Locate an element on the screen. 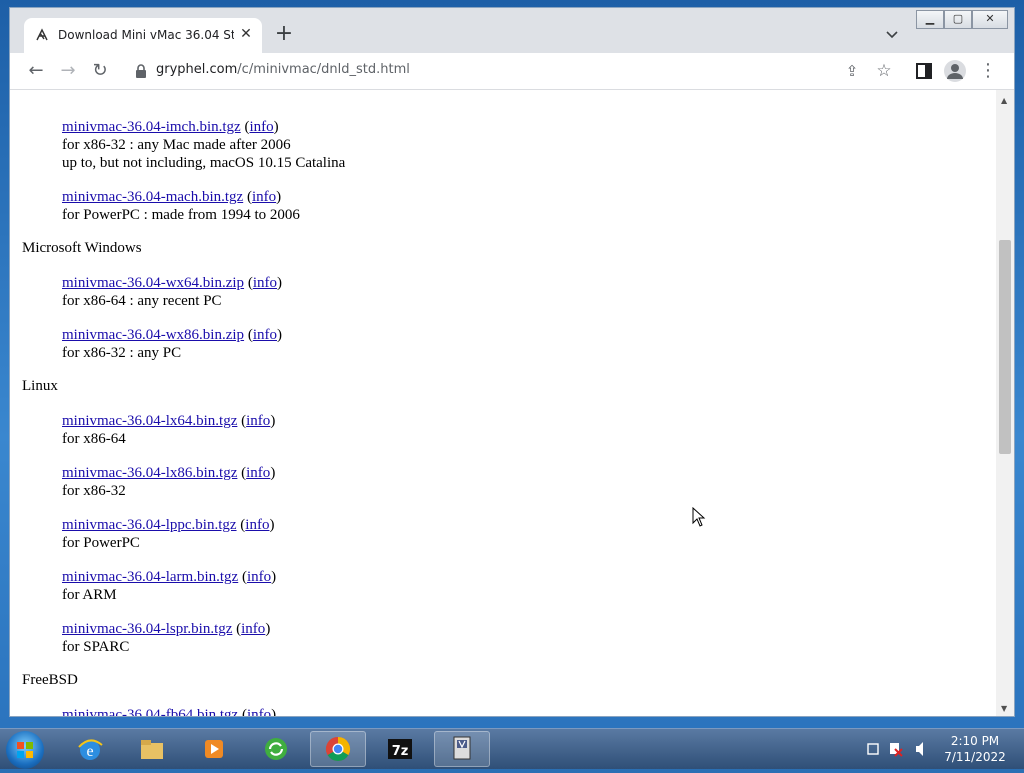 The image size is (1024, 773). url-host: gryphel.com is located at coordinates (197, 69).